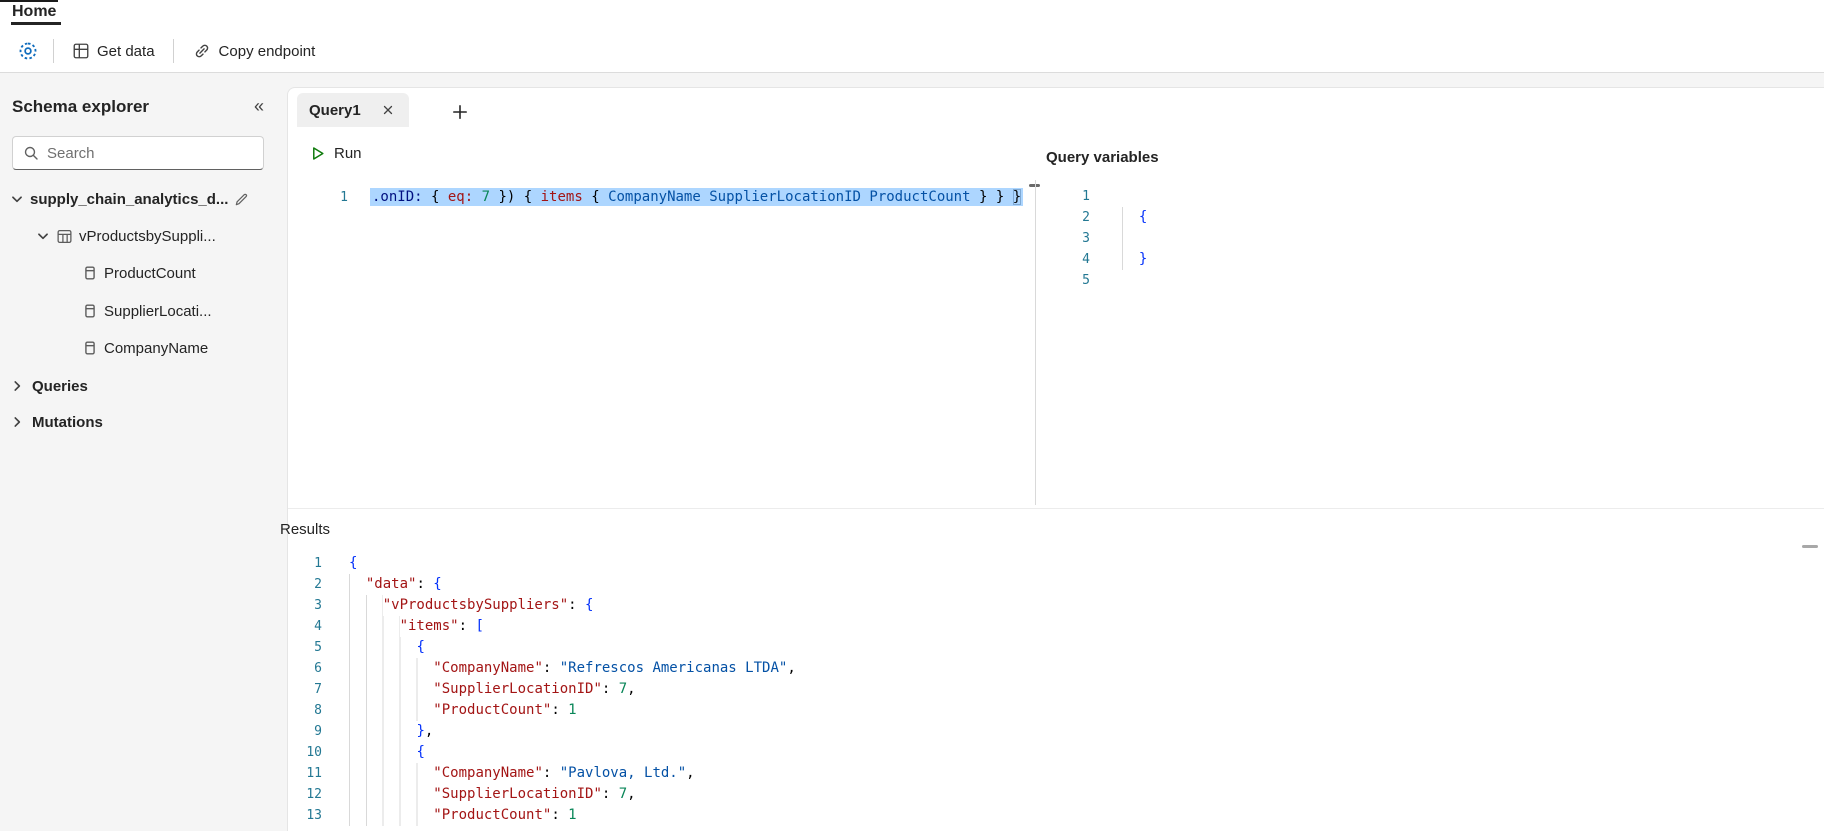 The height and width of the screenshot is (831, 1824). What do you see at coordinates (259, 106) in the screenshot?
I see `collapse-sidebar-button: «` at bounding box center [259, 106].